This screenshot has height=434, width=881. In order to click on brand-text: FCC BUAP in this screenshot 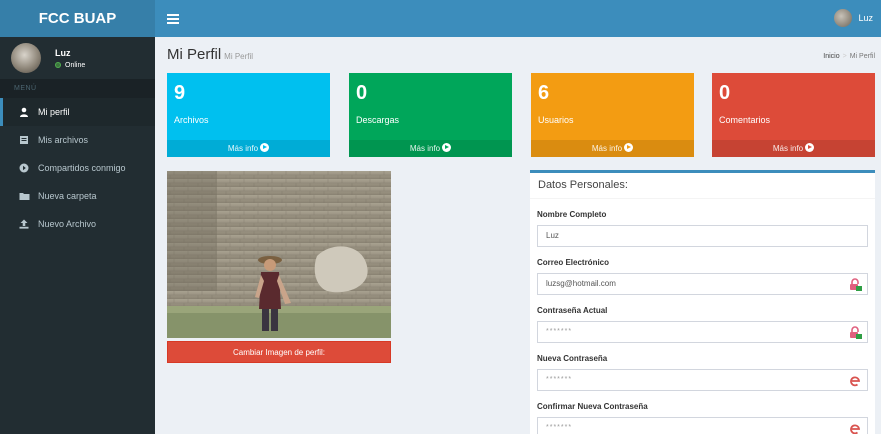, I will do `click(77, 18)`.